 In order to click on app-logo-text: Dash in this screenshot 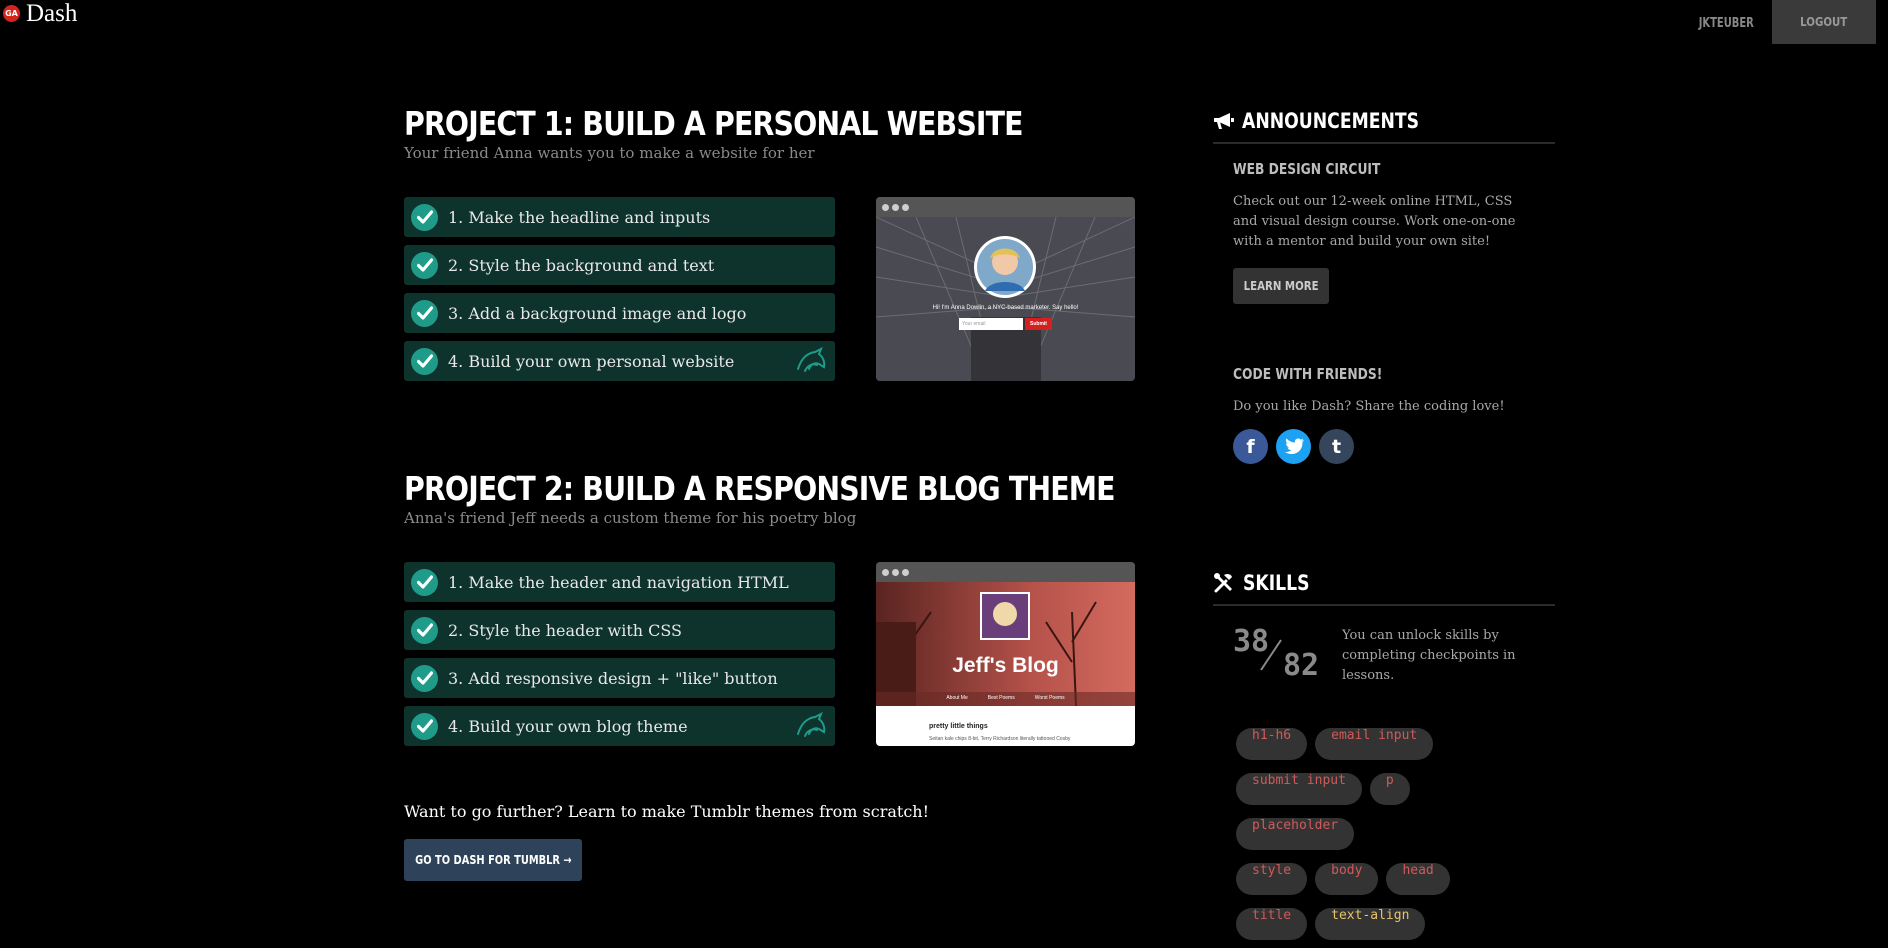, I will do `click(51, 14)`.